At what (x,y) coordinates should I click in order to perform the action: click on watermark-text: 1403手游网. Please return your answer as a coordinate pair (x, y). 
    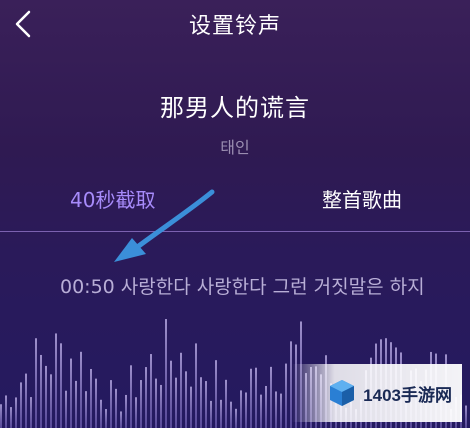
    Looking at the image, I should click on (407, 395).